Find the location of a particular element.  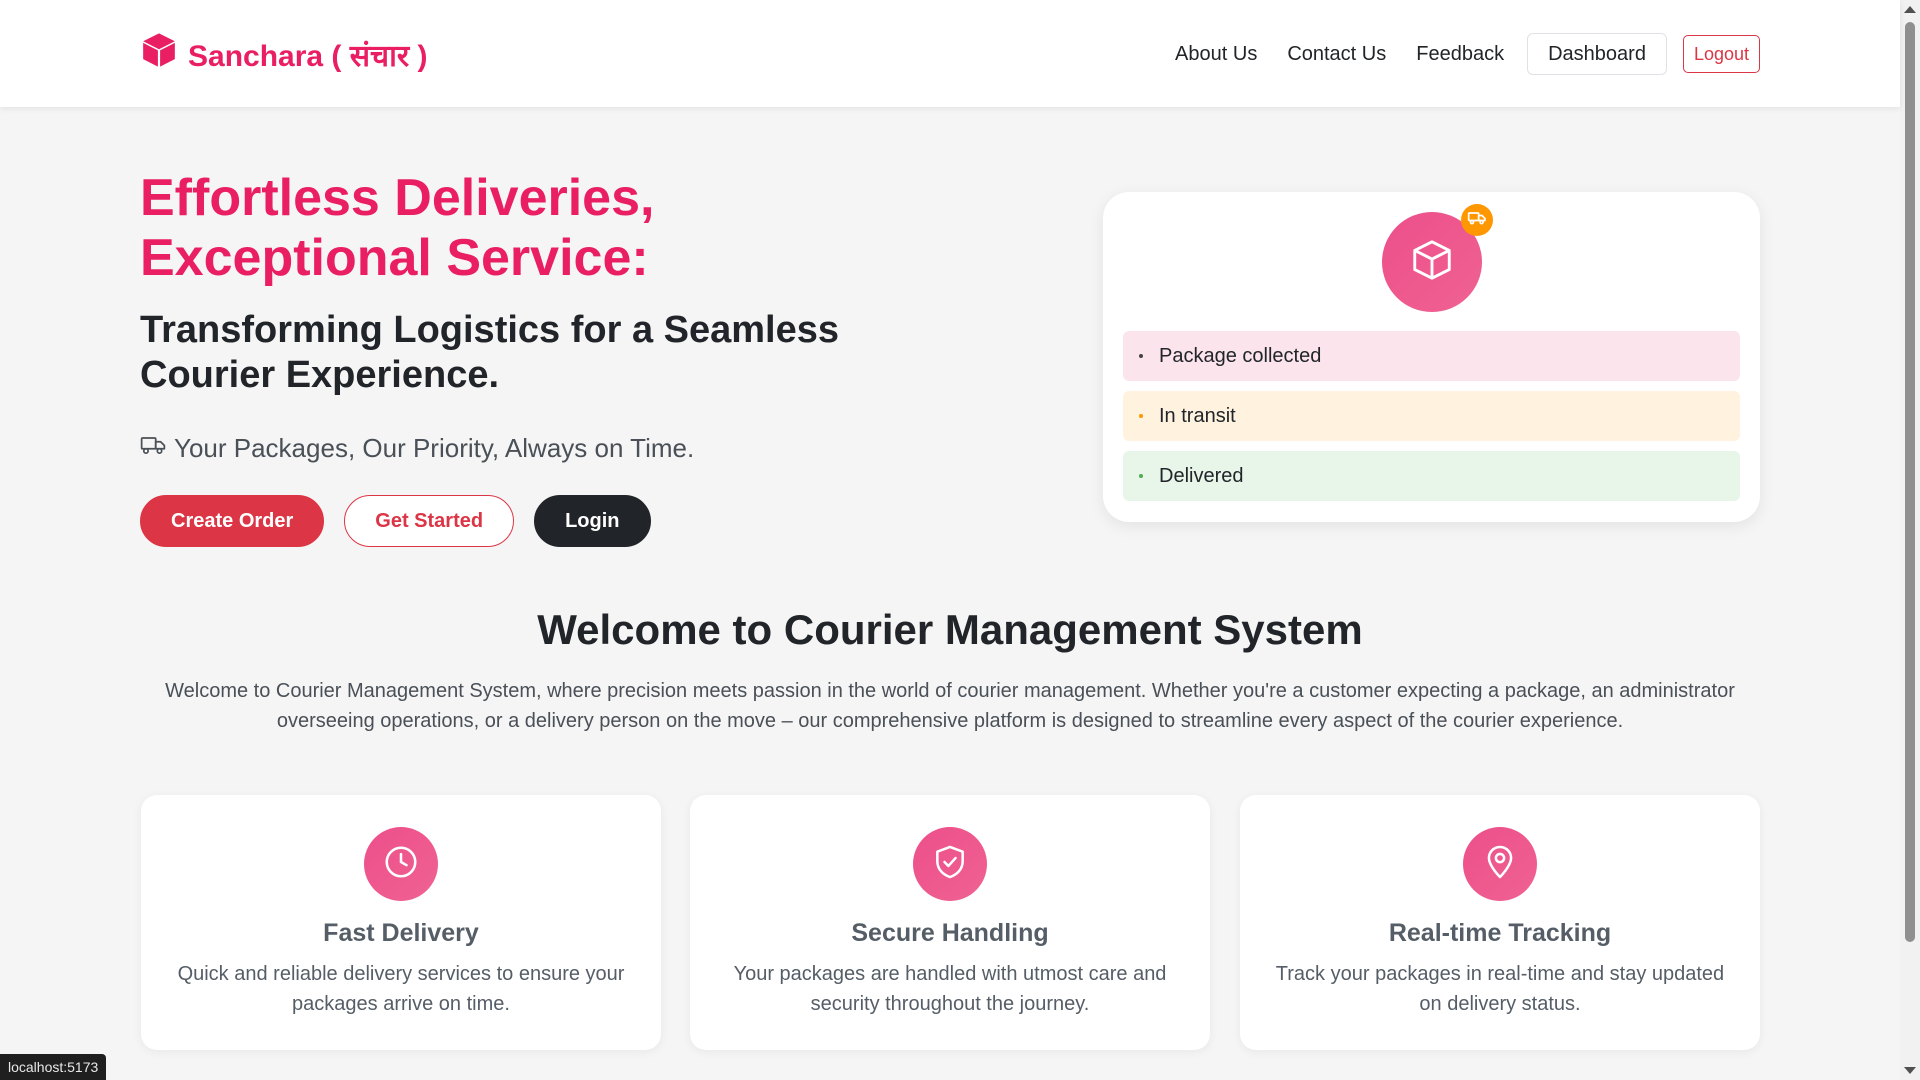

status-package-collected: Package collected is located at coordinates (1431, 356).